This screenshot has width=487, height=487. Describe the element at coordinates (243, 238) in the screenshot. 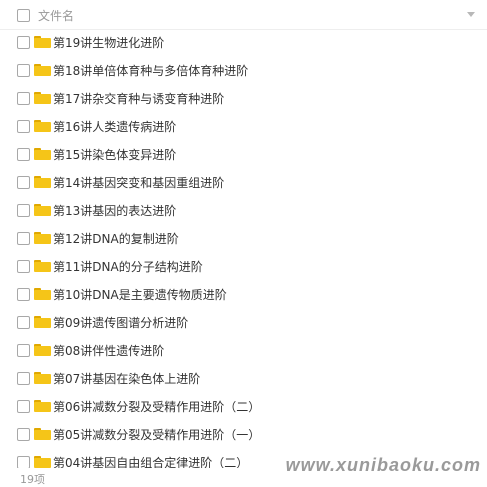

I see `list-item: 第12讲DNA的复制进阶` at that location.